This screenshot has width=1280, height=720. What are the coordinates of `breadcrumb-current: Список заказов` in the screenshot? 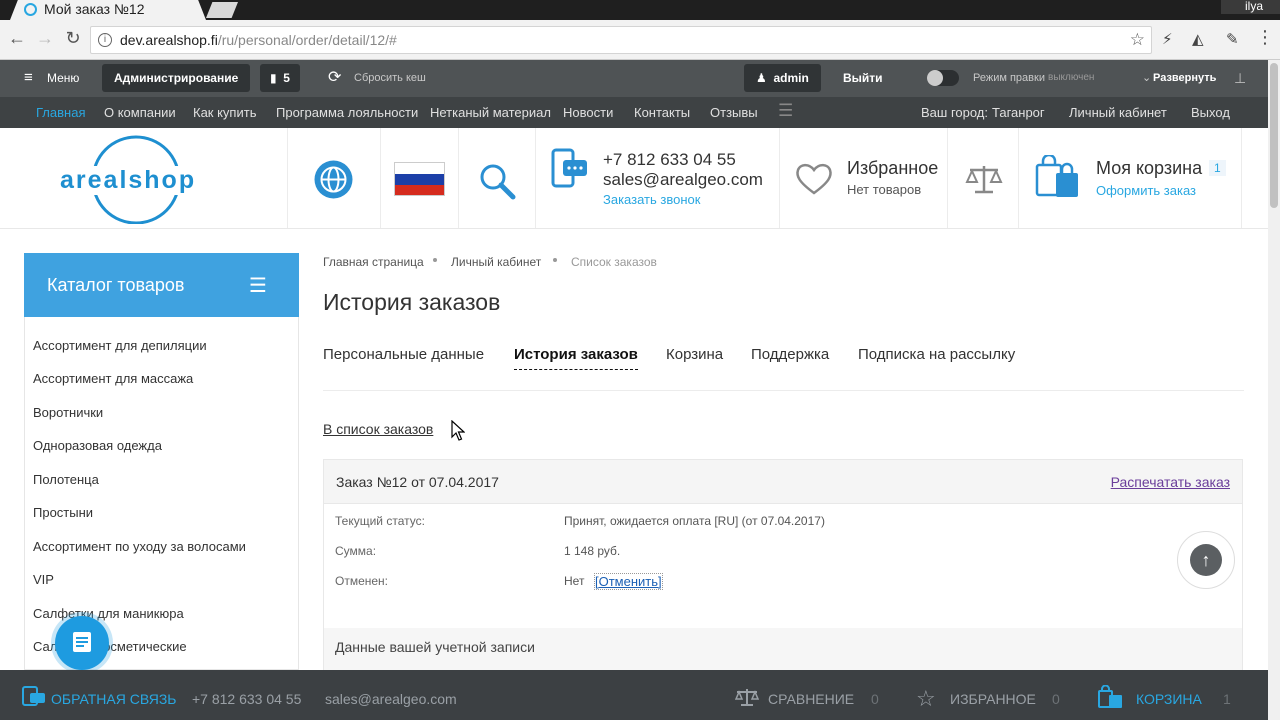 It's located at (614, 262).